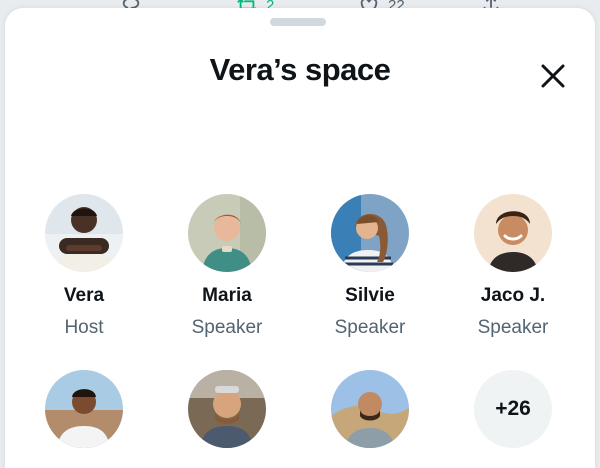 The width and height of the screenshot is (600, 468). What do you see at coordinates (300, 69) in the screenshot?
I see `space-title: Vera’s space` at bounding box center [300, 69].